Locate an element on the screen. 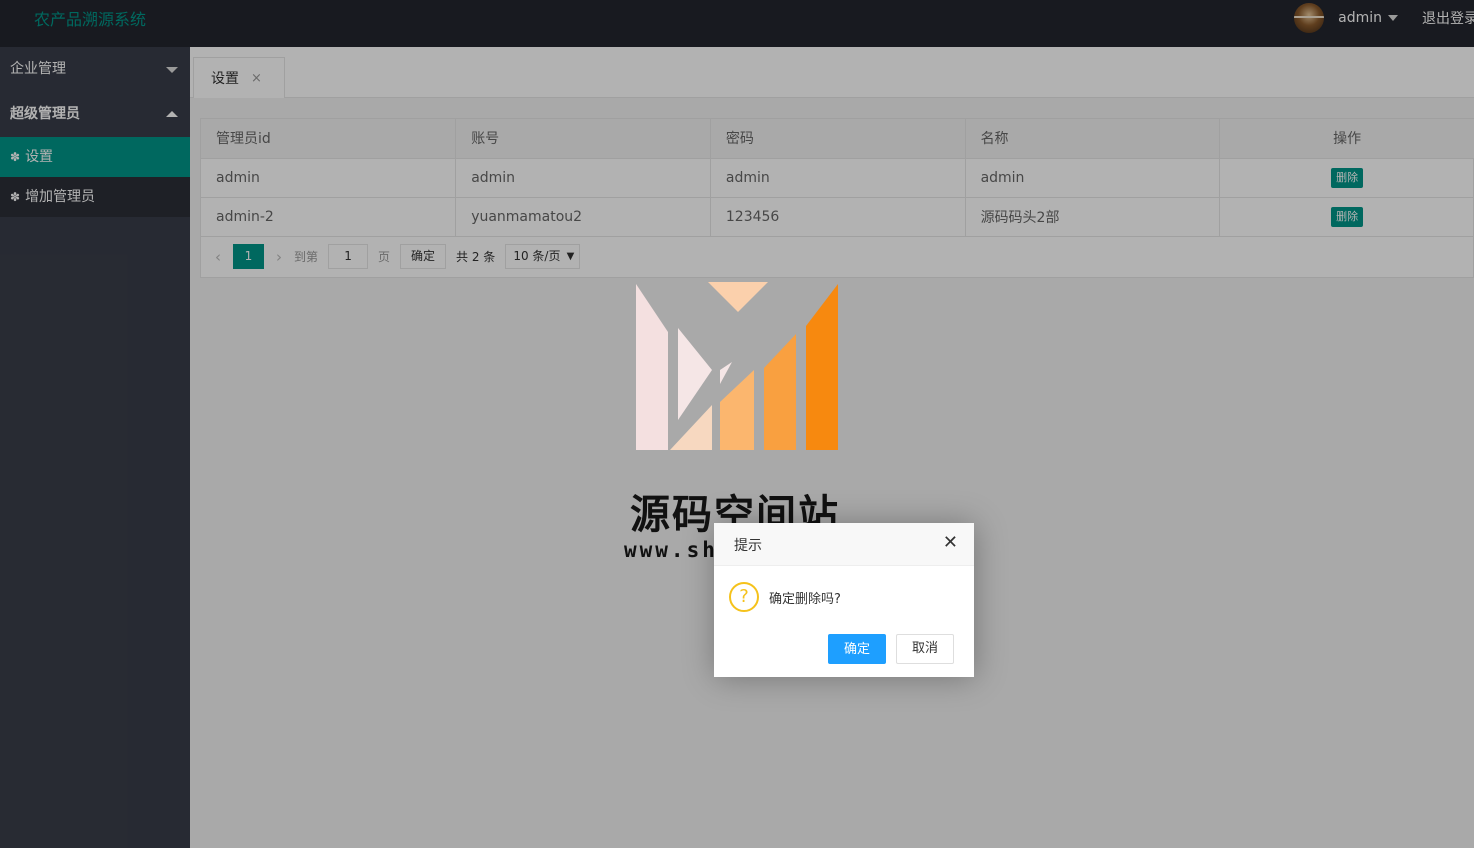  dialog-header: 提示 ✕ is located at coordinates (844, 544).